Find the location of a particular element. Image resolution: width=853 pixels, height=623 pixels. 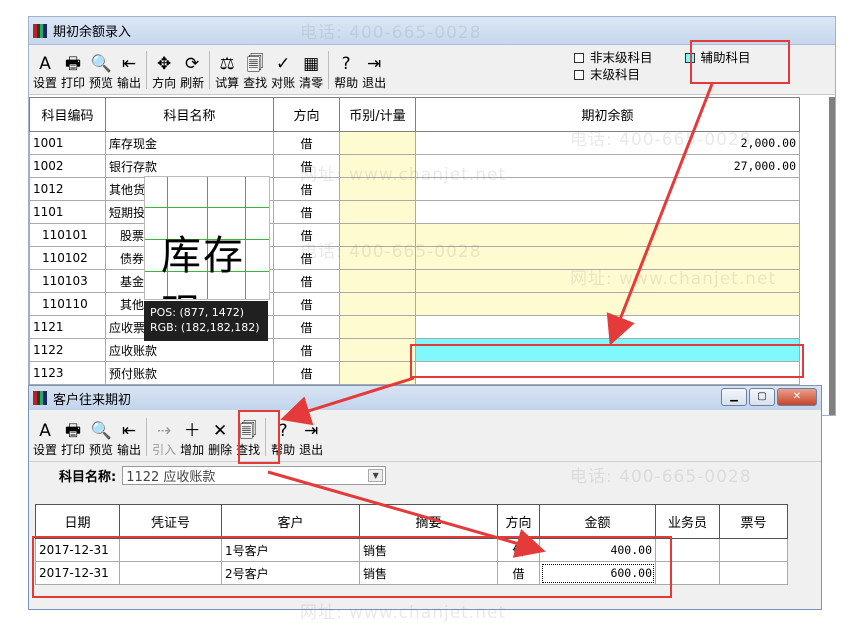

settings-button: A 设置 is located at coordinates (45, 69).